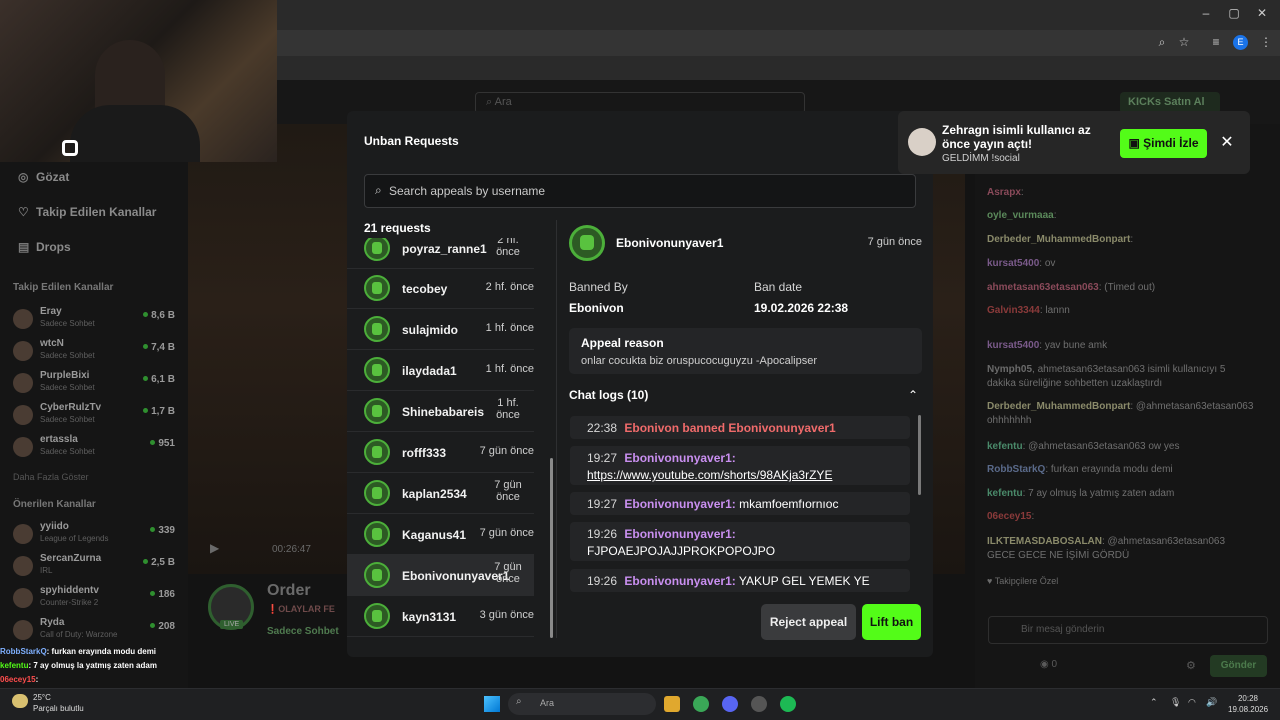 This screenshot has width=1280, height=720. Describe the element at coordinates (18, 679) in the screenshot. I see `overlay-username: 06ecey15` at that location.